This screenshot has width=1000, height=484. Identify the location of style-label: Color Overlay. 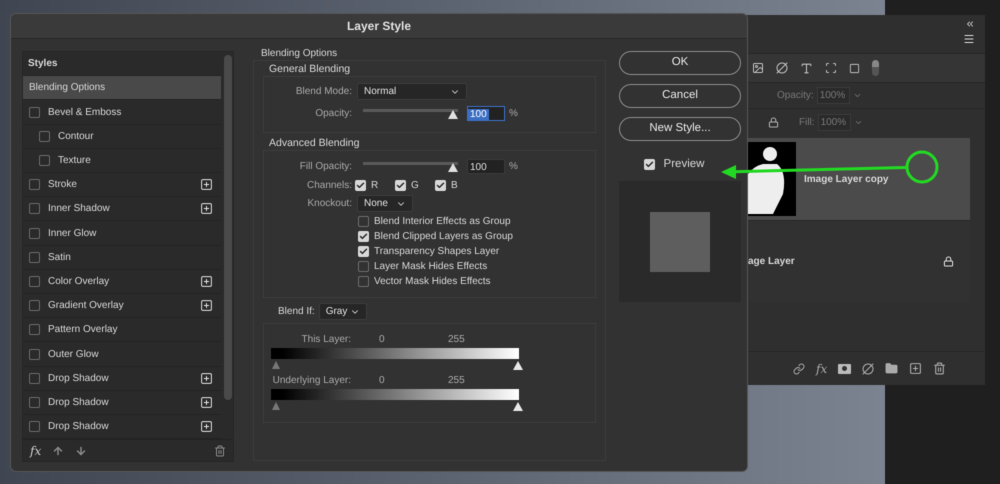
(79, 281).